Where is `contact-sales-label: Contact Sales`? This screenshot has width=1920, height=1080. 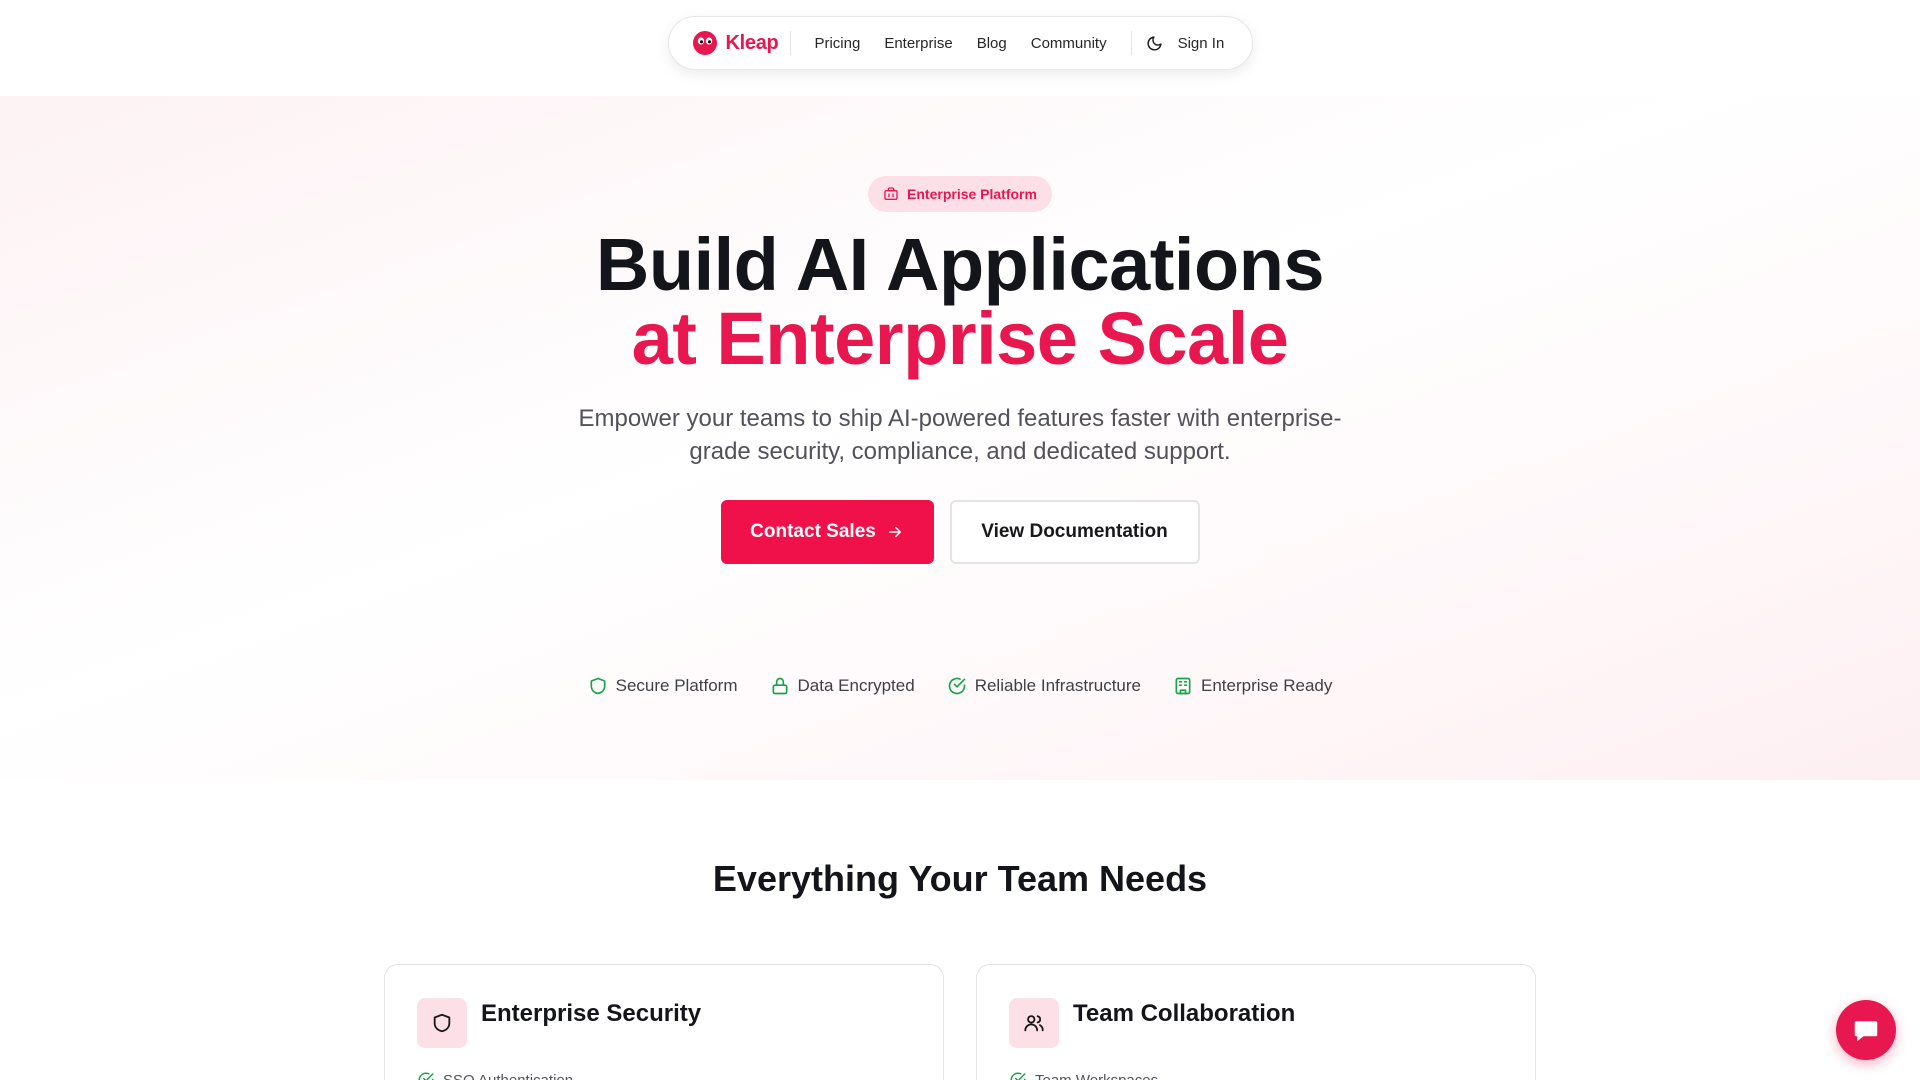 contact-sales-label: Contact Sales is located at coordinates (813, 531).